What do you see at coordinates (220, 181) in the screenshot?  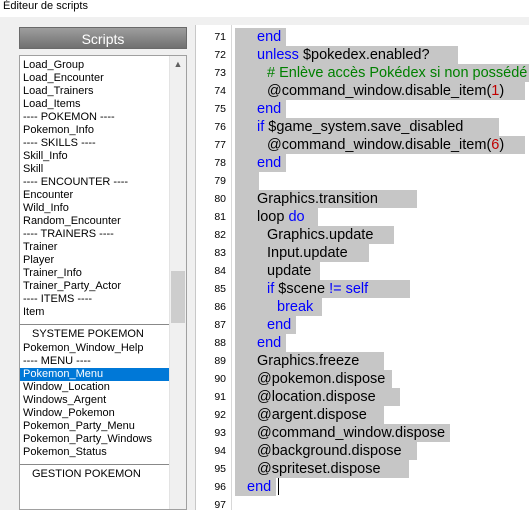 I see `line-number: 79` at bounding box center [220, 181].